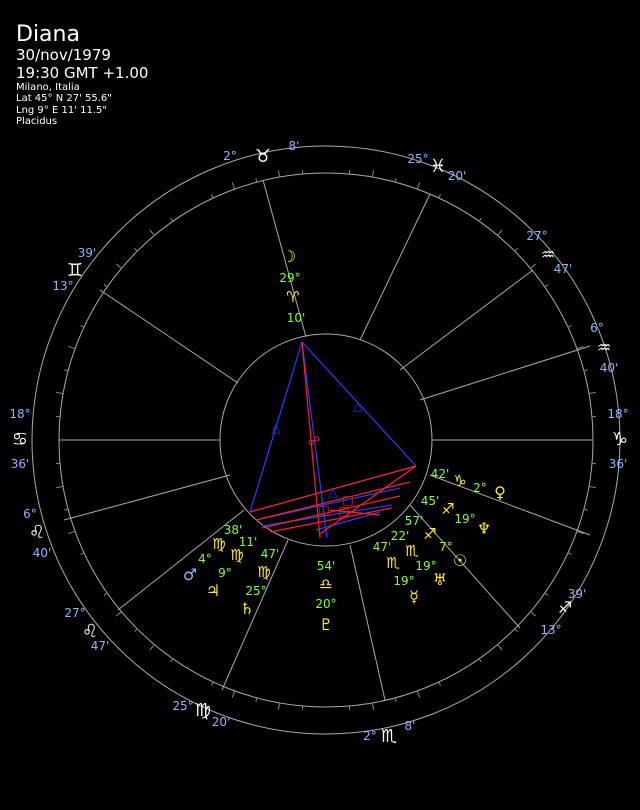 This screenshot has height=810, width=640. What do you see at coordinates (20, 439) in the screenshot?
I see `cancer-icon: ♋` at bounding box center [20, 439].